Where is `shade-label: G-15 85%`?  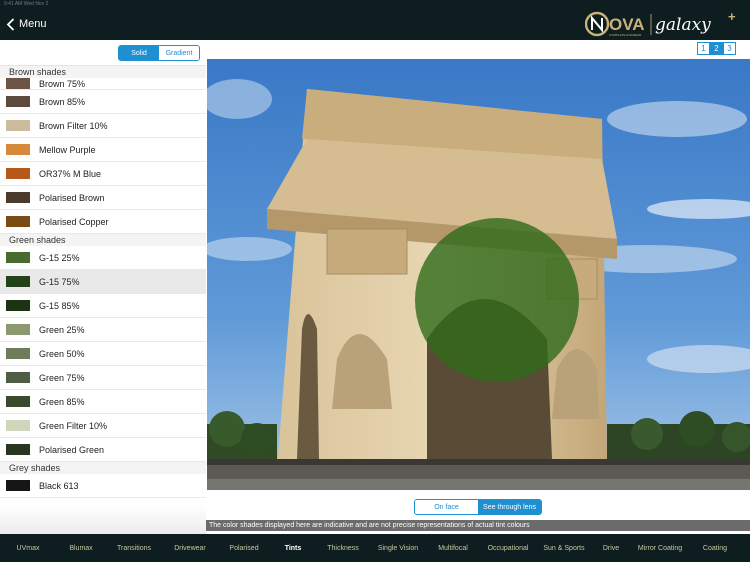
shade-label: G-15 85% is located at coordinates (59, 305).